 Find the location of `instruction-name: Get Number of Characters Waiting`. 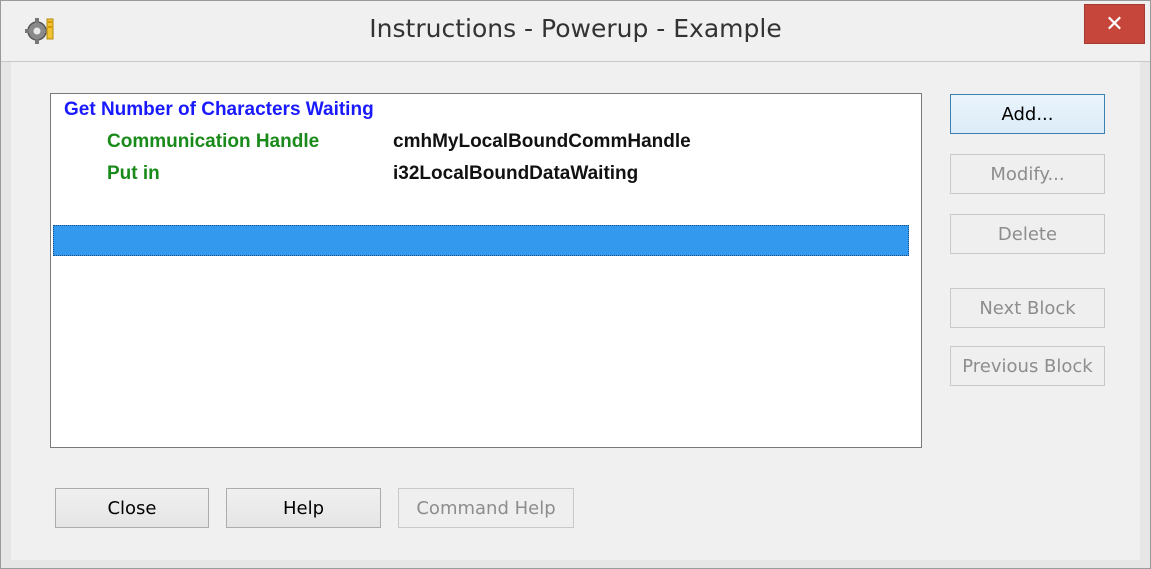

instruction-name: Get Number of Characters Waiting is located at coordinates (219, 110).